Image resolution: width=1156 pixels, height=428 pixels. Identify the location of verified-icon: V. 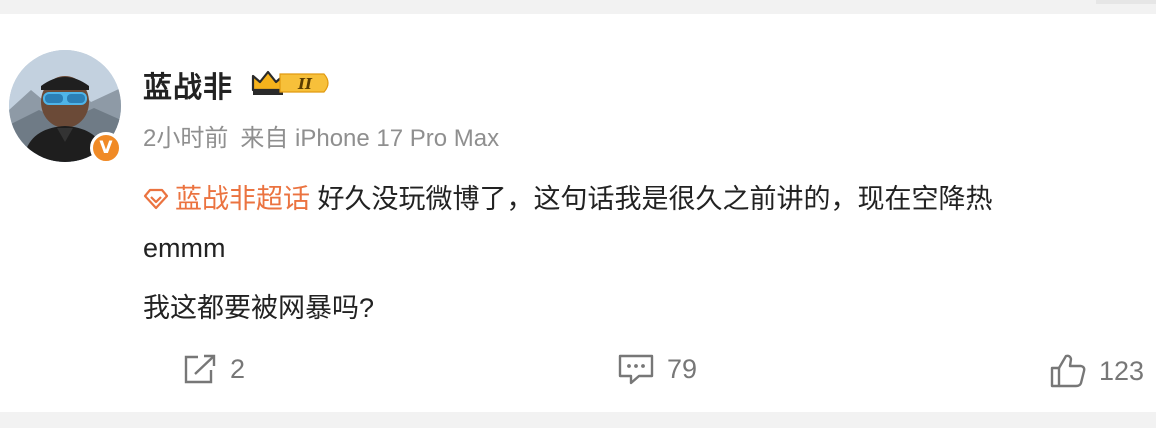
(106, 148).